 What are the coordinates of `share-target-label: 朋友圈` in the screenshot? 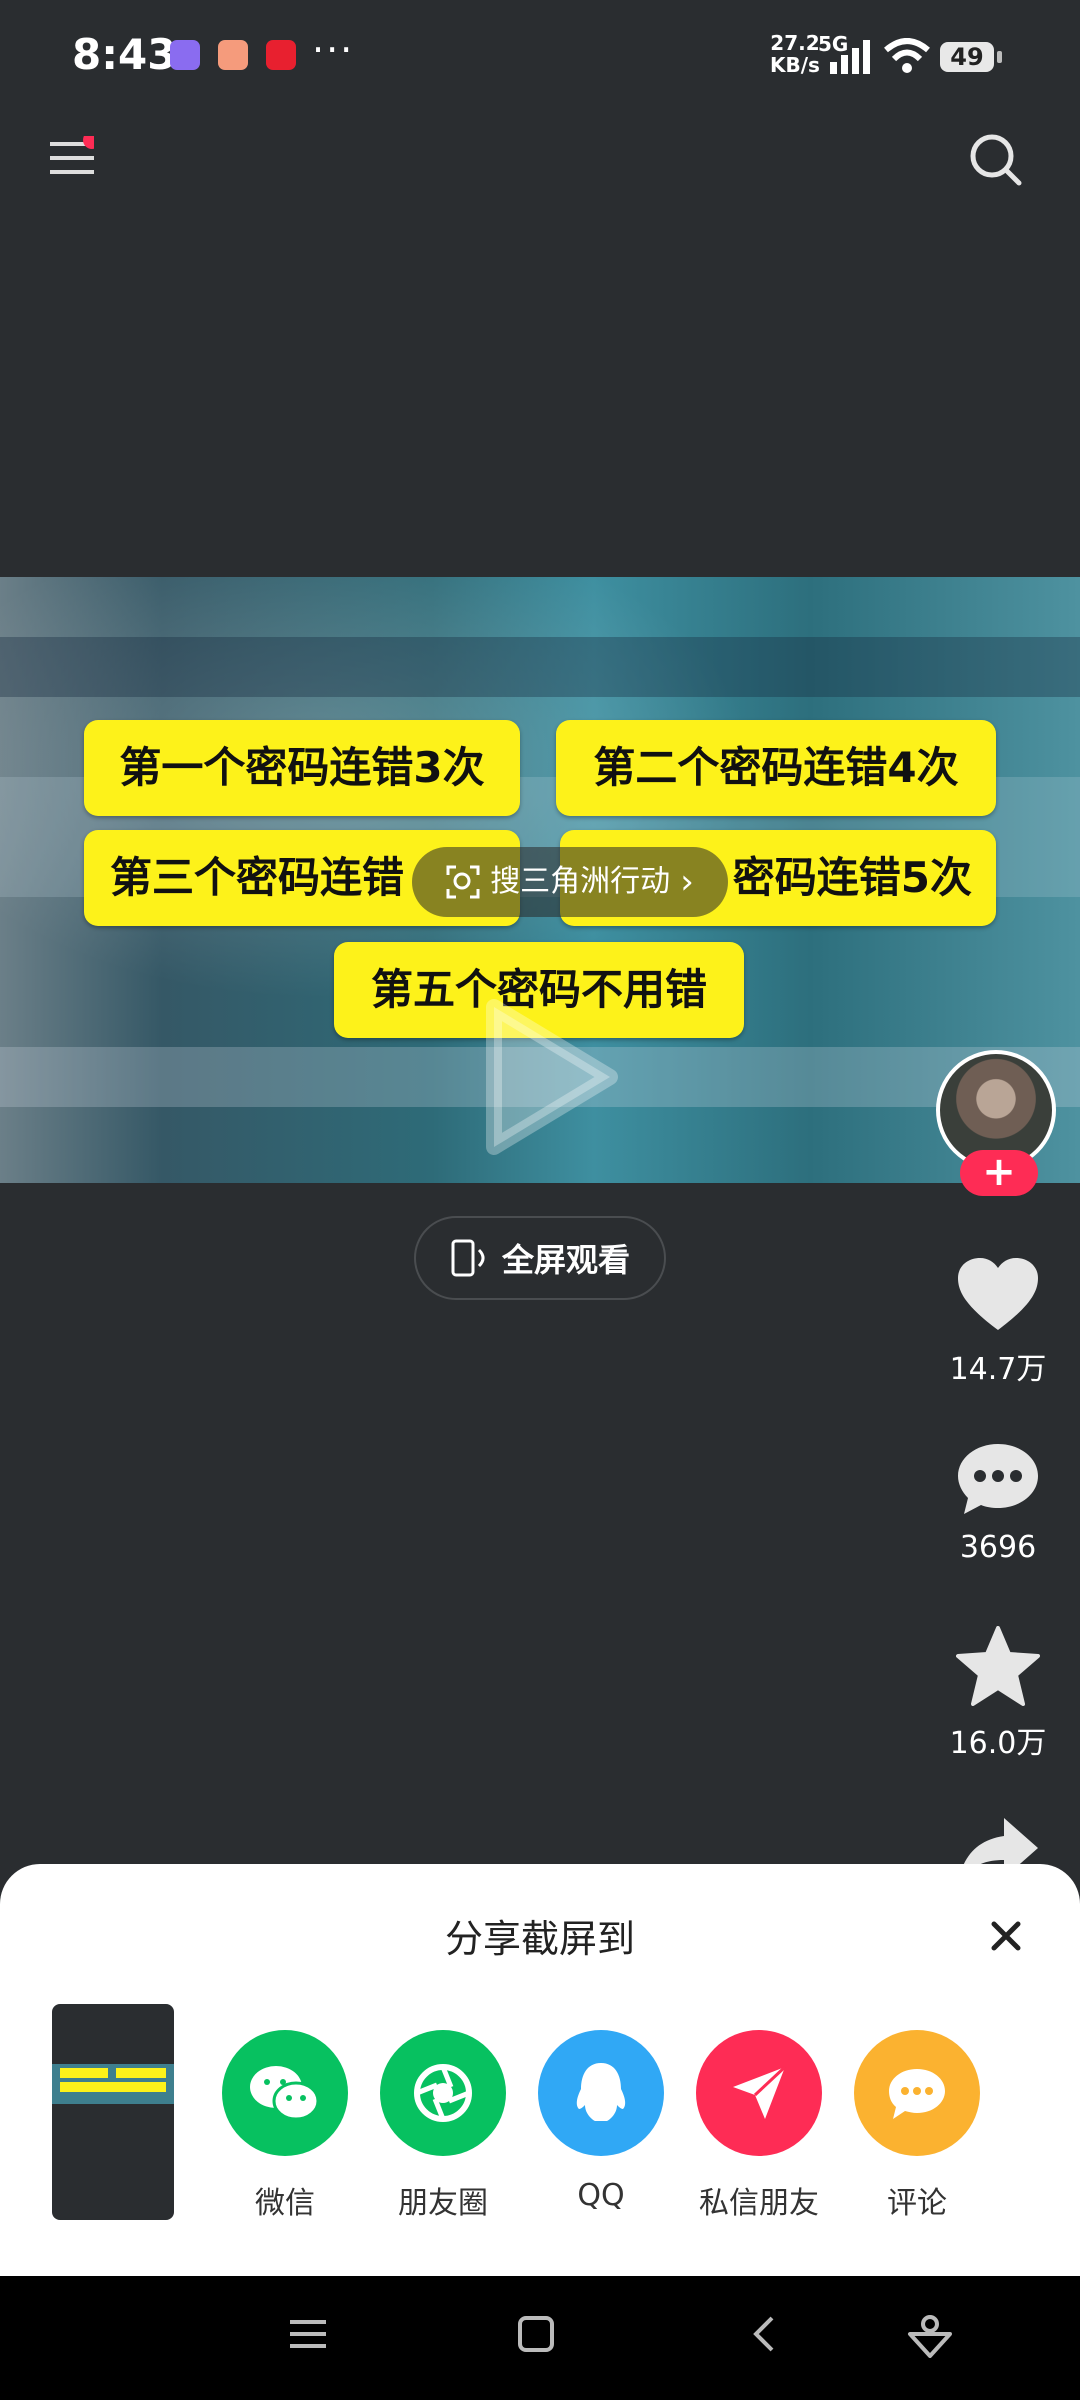 It's located at (443, 2203).